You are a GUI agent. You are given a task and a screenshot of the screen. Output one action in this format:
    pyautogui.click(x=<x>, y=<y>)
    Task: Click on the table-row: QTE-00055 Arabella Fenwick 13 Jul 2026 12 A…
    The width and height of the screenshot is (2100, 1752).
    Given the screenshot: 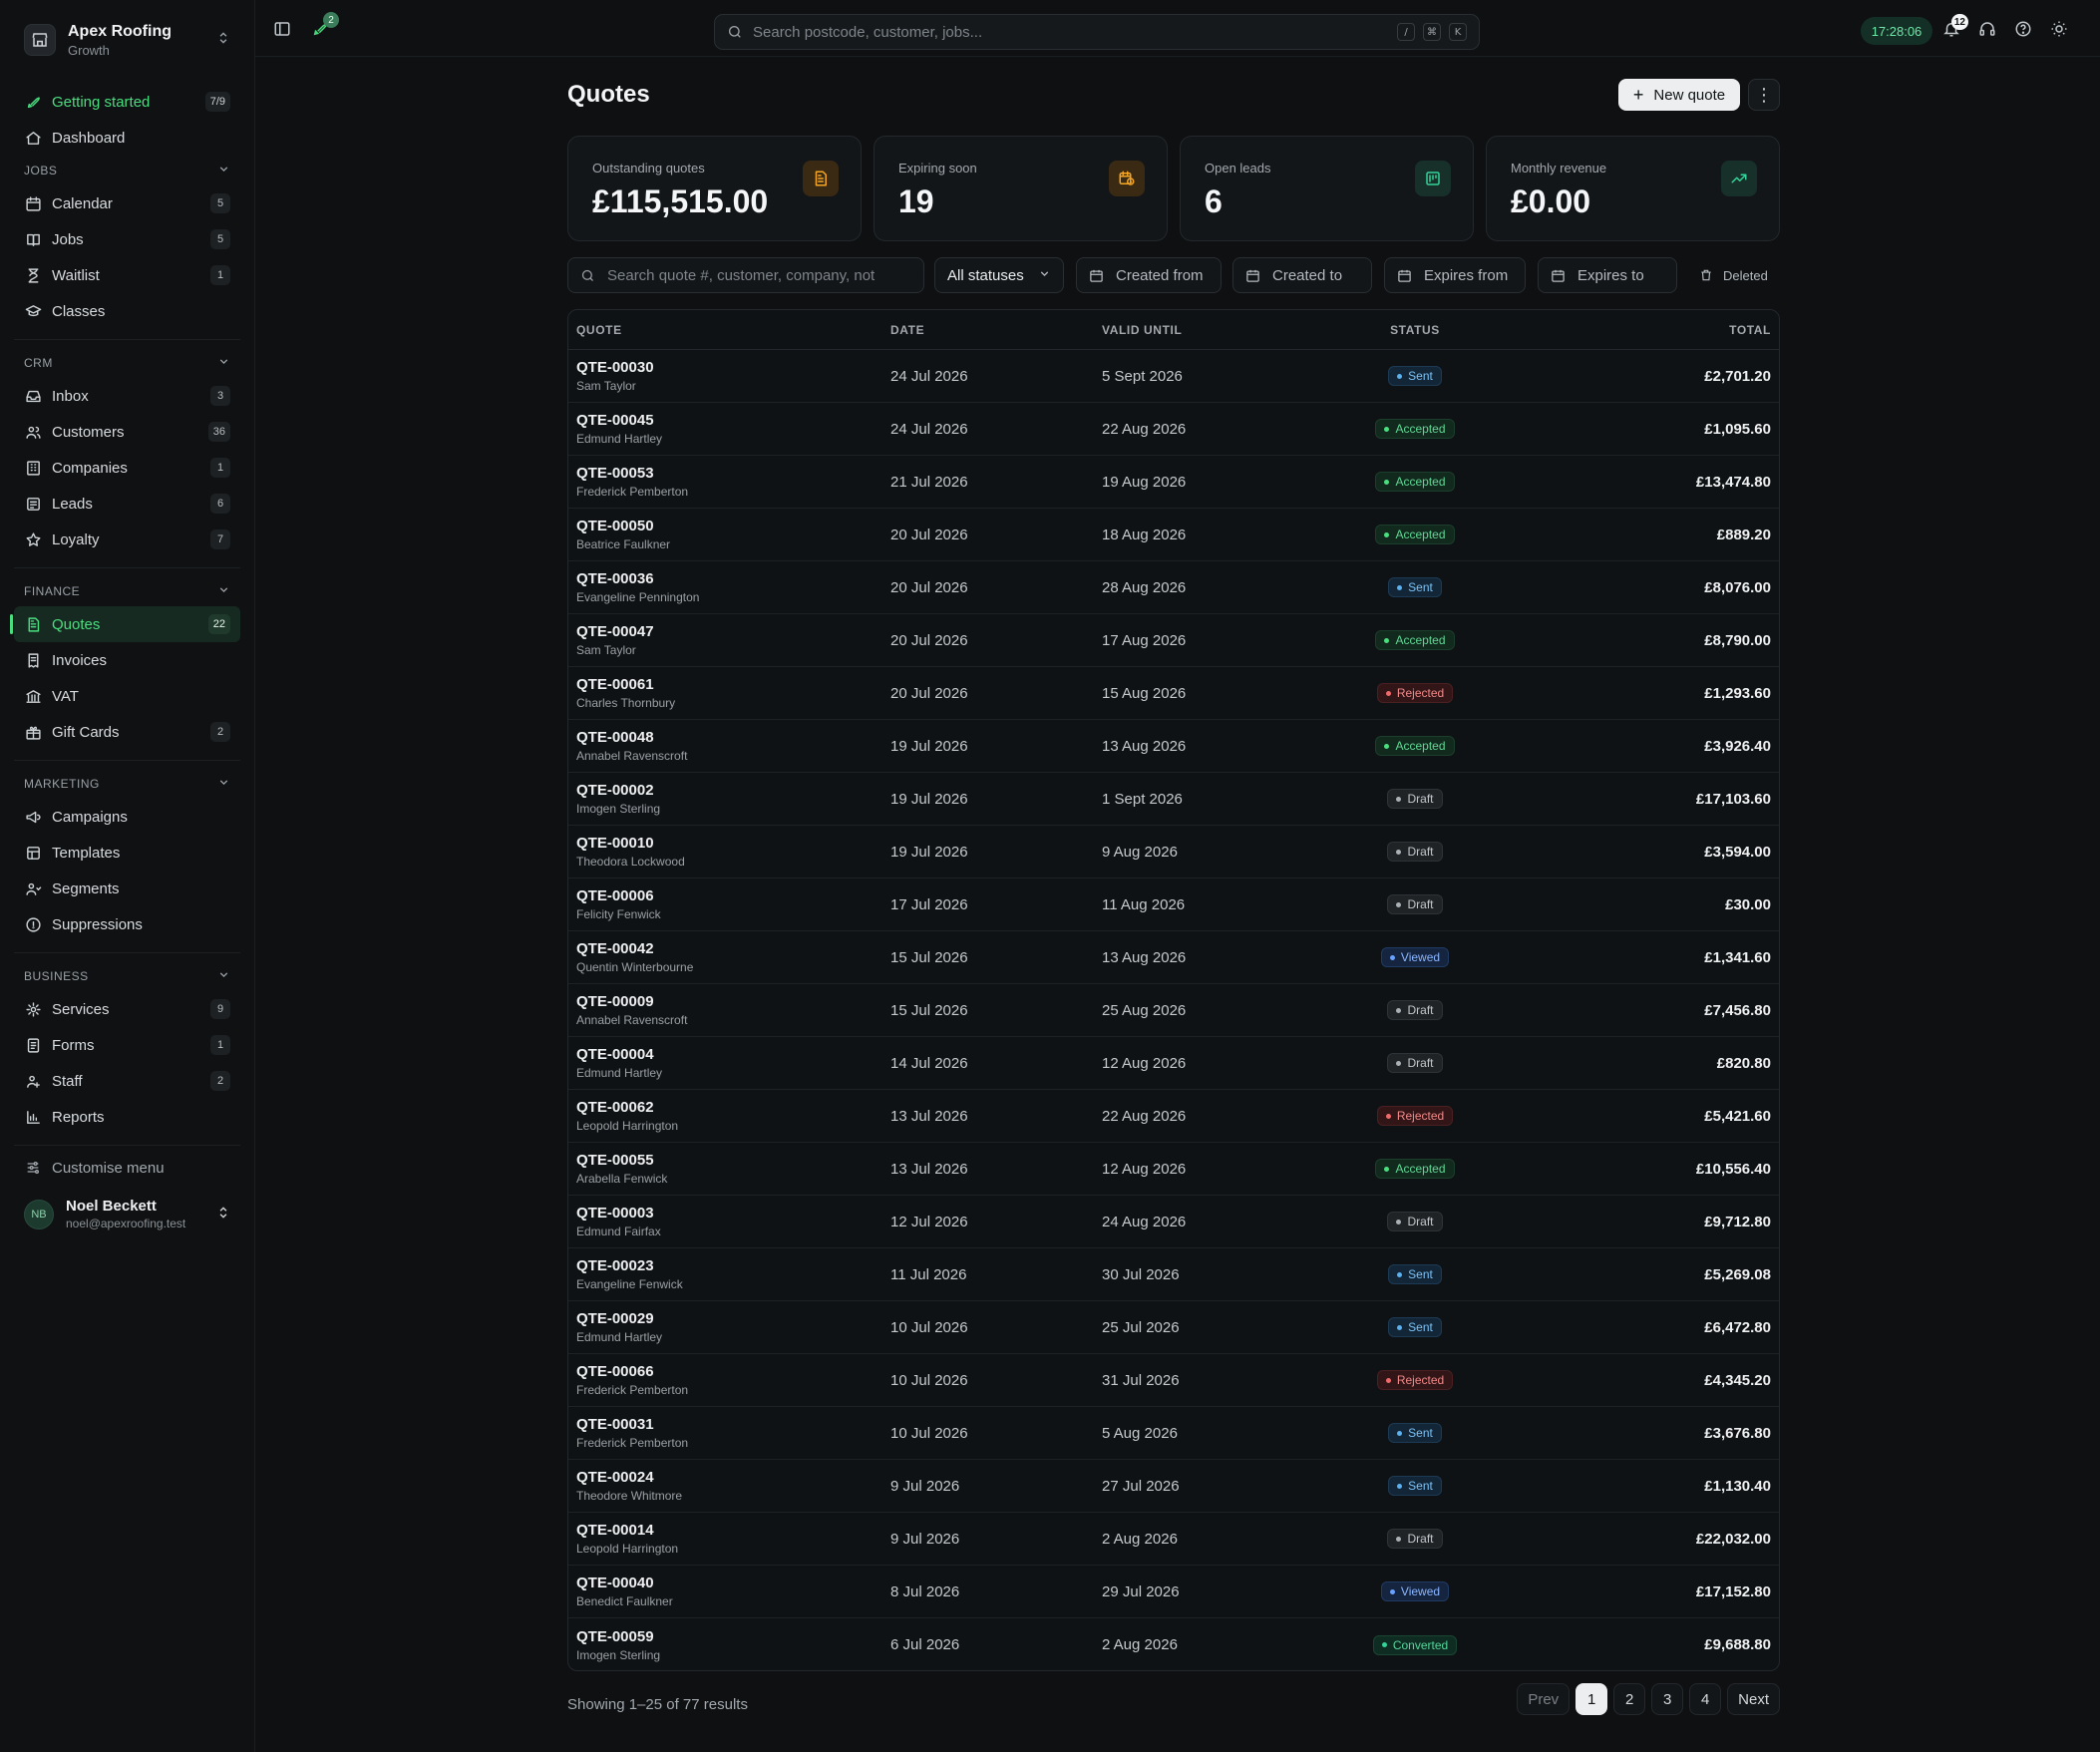 What is the action you would take?
    pyautogui.click(x=1173, y=1169)
    